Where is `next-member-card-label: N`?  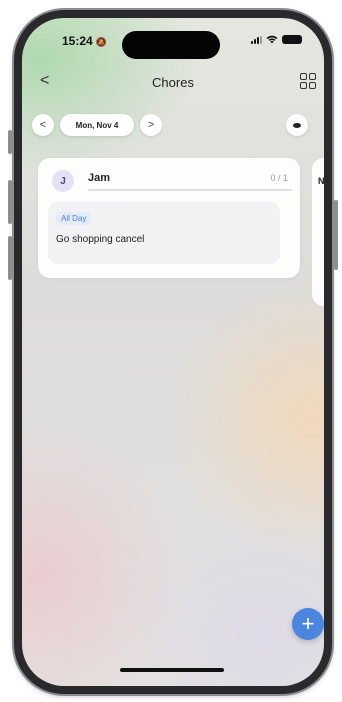 next-member-card-label: N is located at coordinates (321, 181).